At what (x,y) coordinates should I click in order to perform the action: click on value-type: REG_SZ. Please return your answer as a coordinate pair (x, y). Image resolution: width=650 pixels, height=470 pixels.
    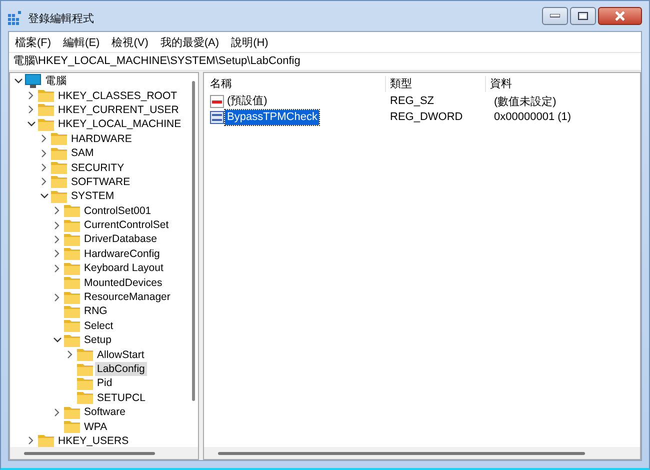
    Looking at the image, I should click on (412, 101).